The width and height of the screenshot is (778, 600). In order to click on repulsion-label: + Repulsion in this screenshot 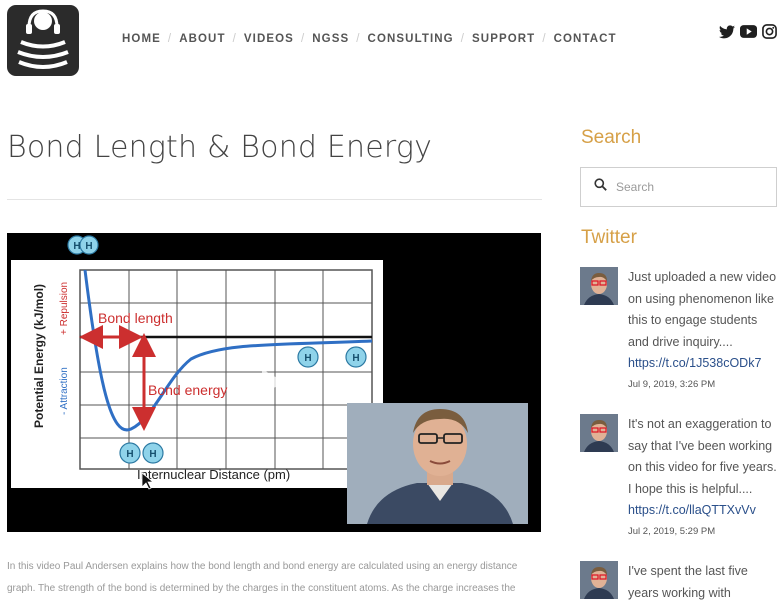, I will do `click(64, 308)`.